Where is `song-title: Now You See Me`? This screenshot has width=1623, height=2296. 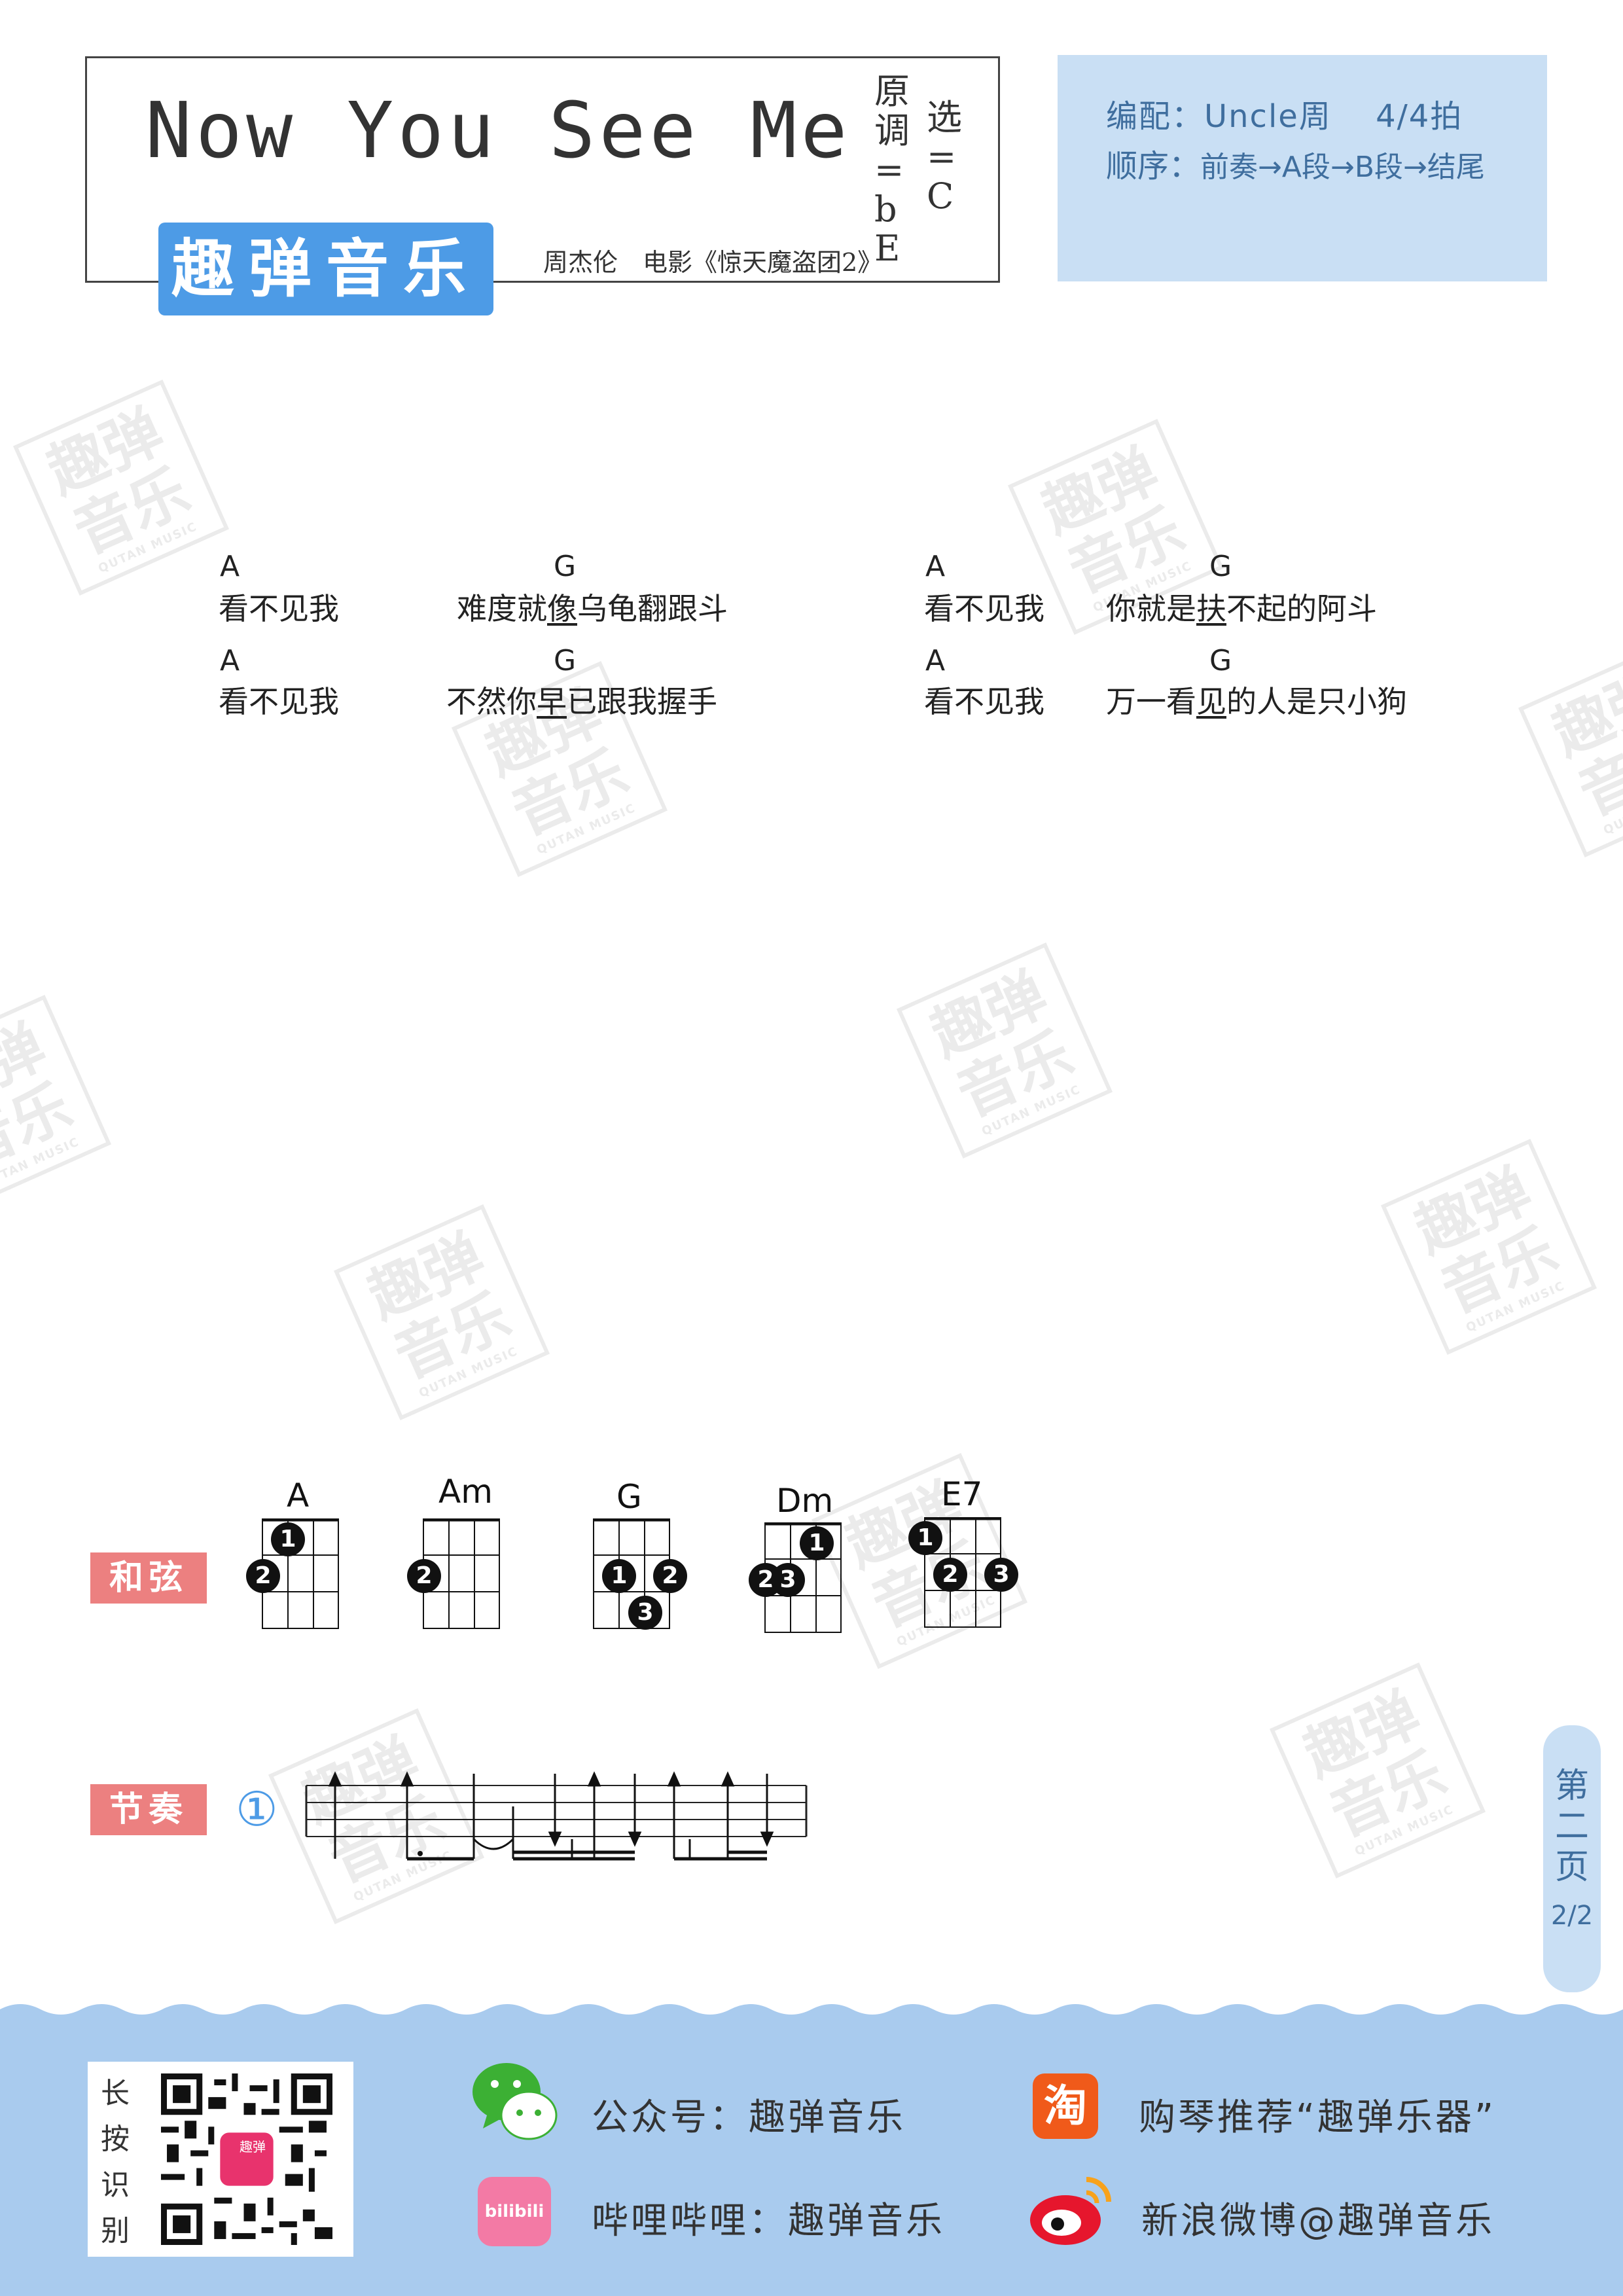
song-title: Now You See Me is located at coordinates (498, 130).